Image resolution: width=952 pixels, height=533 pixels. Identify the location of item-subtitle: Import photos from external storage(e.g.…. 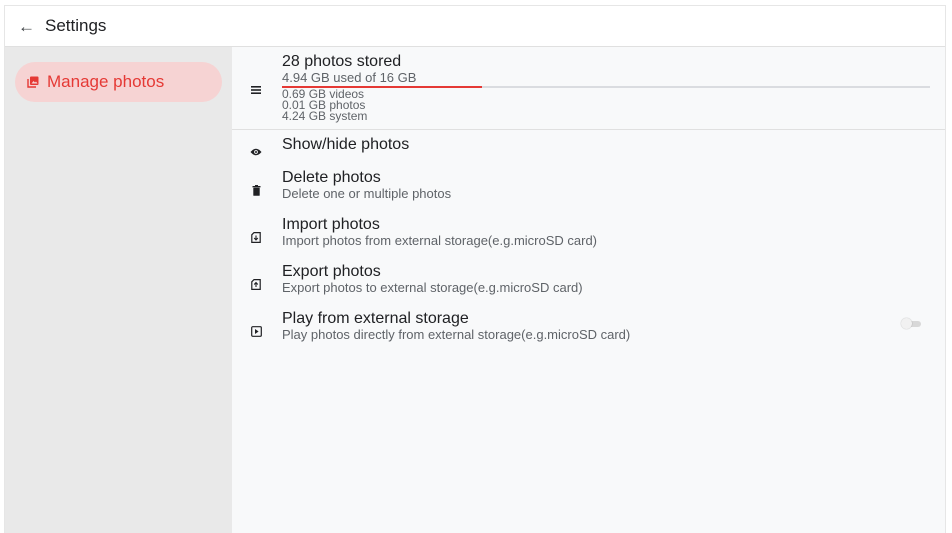
(440, 240).